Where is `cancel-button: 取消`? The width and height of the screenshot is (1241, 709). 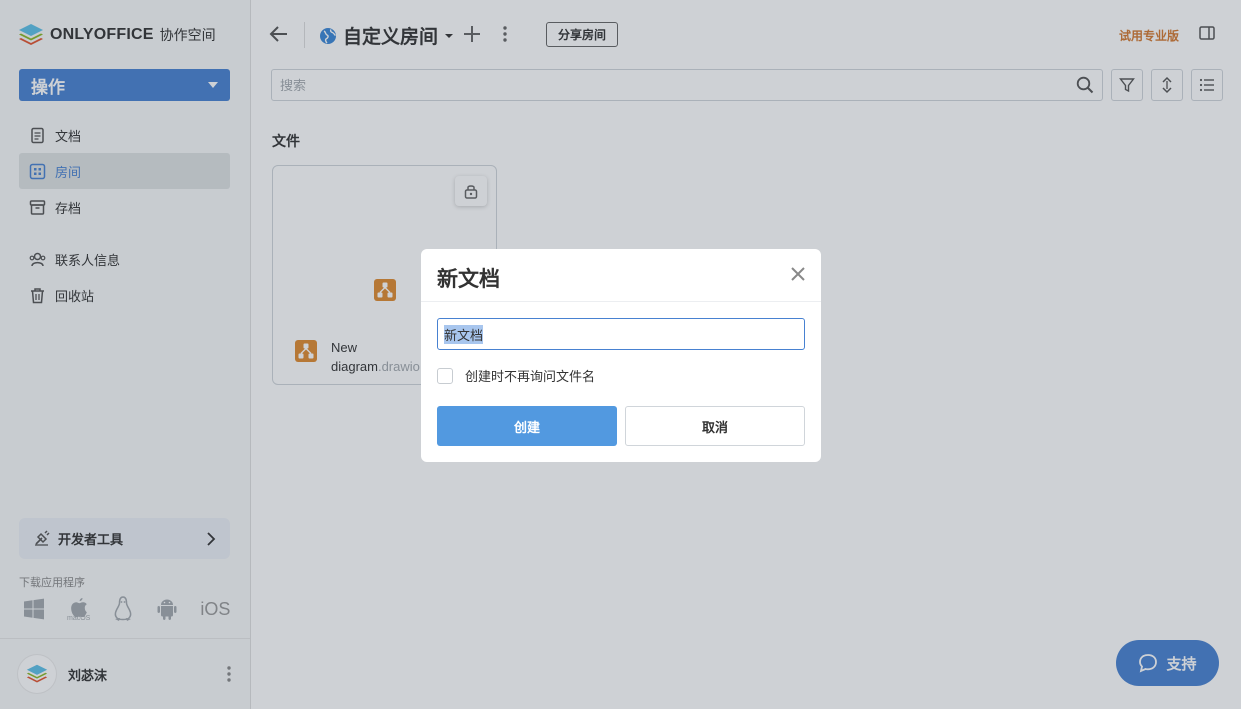
cancel-button: 取消 is located at coordinates (715, 426).